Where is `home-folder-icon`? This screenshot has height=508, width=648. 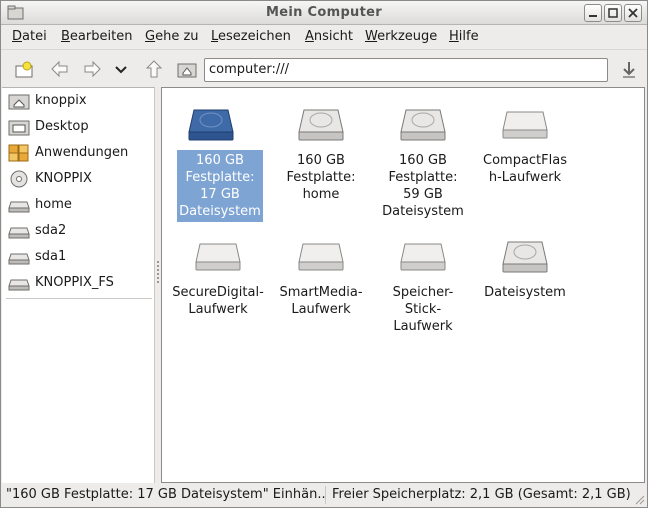
home-folder-icon is located at coordinates (19, 102).